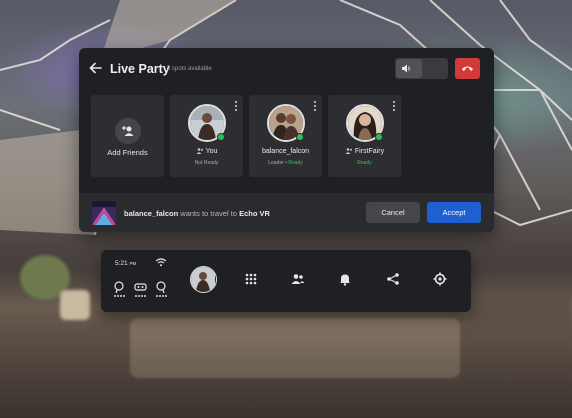  Describe the element at coordinates (440, 279) in the screenshot. I see `settings-gear-icon` at that location.